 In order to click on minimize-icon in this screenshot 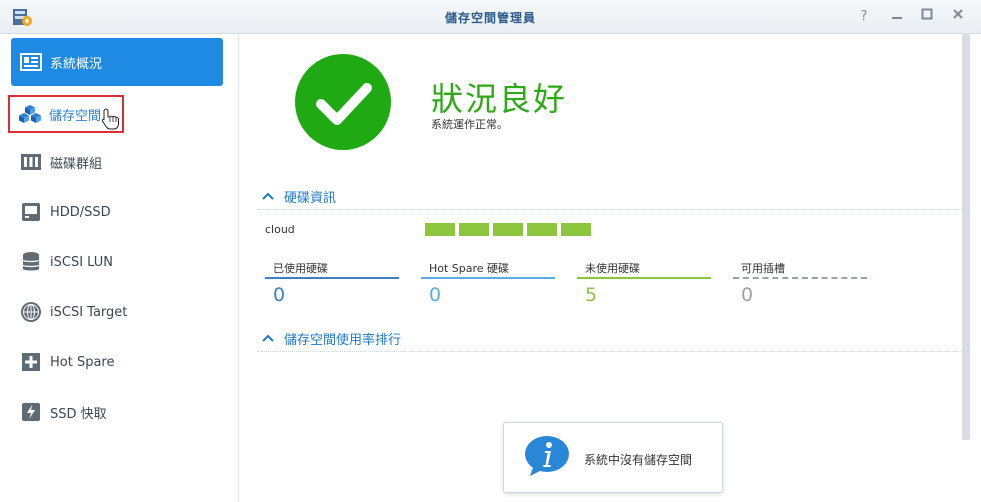, I will do `click(897, 16)`.